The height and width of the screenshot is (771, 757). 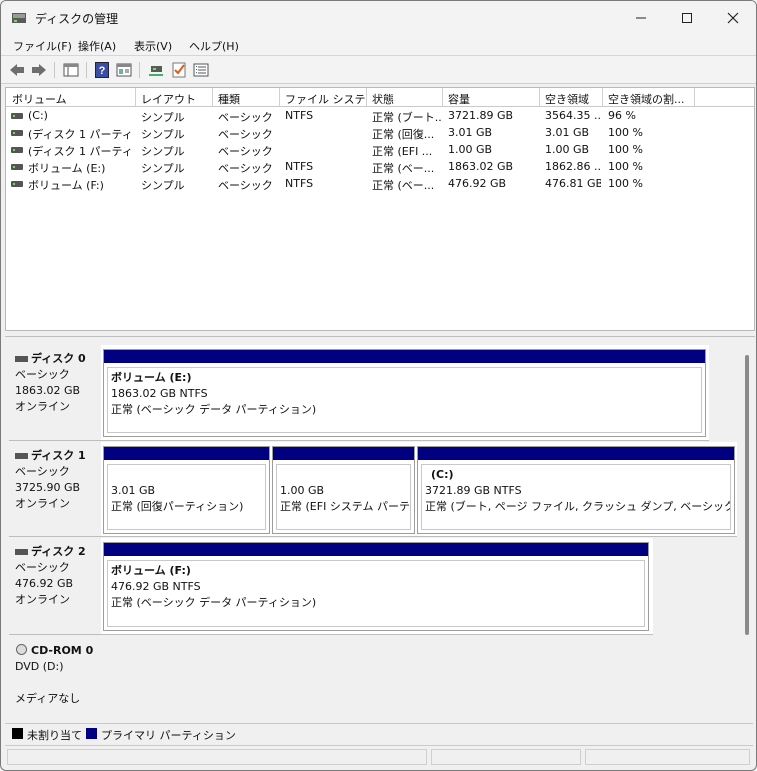 What do you see at coordinates (97, 46) in the screenshot?
I see `menu-action: 操作(A)` at bounding box center [97, 46].